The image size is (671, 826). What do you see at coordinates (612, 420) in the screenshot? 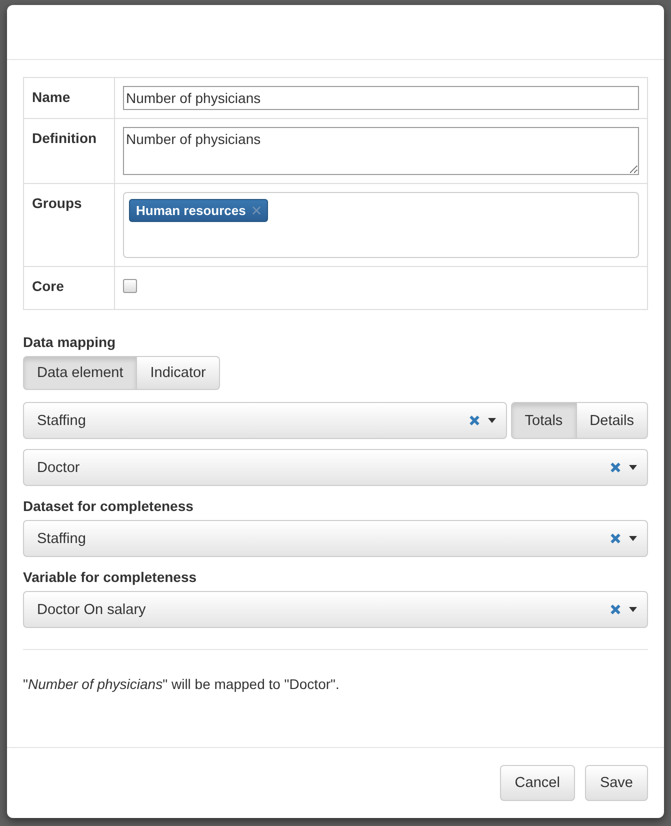
I see `toggle-button: Details` at bounding box center [612, 420].